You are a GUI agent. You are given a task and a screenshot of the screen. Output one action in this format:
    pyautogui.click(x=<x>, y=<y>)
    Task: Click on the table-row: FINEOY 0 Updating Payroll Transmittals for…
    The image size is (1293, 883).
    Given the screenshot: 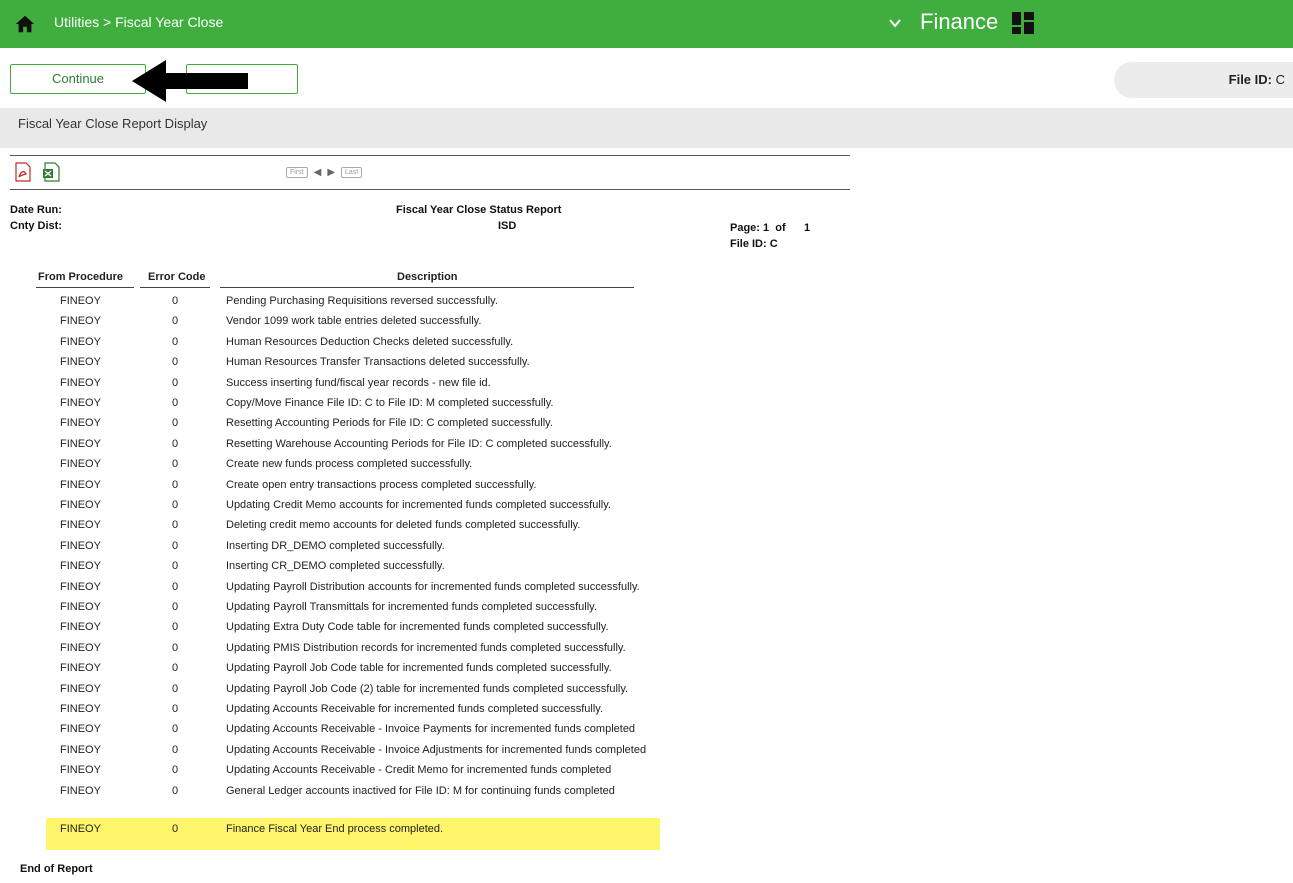 What is the action you would take?
    pyautogui.click(x=450, y=608)
    